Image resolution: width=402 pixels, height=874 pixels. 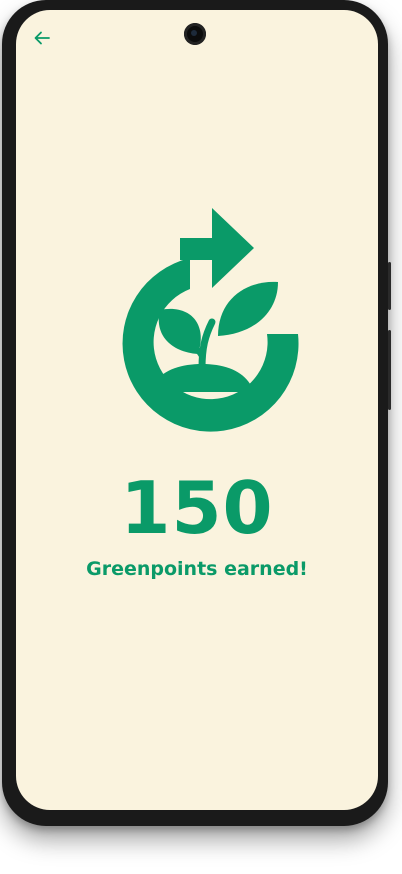 What do you see at coordinates (195, 34) in the screenshot?
I see `front-camera` at bounding box center [195, 34].